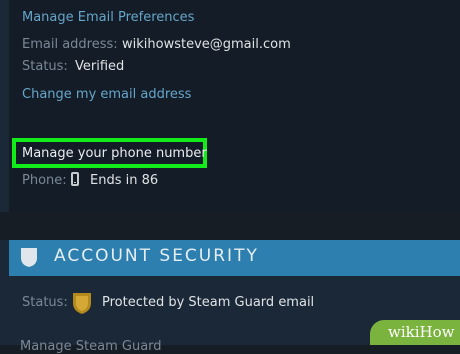  What do you see at coordinates (100, 66) in the screenshot?
I see `email-status-value: Verified` at bounding box center [100, 66].